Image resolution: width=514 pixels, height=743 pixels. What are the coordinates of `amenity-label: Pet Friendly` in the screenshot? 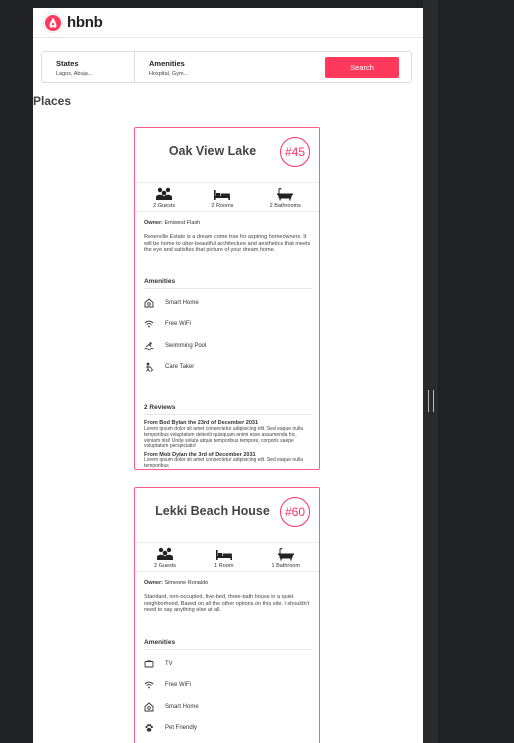 It's located at (181, 728).